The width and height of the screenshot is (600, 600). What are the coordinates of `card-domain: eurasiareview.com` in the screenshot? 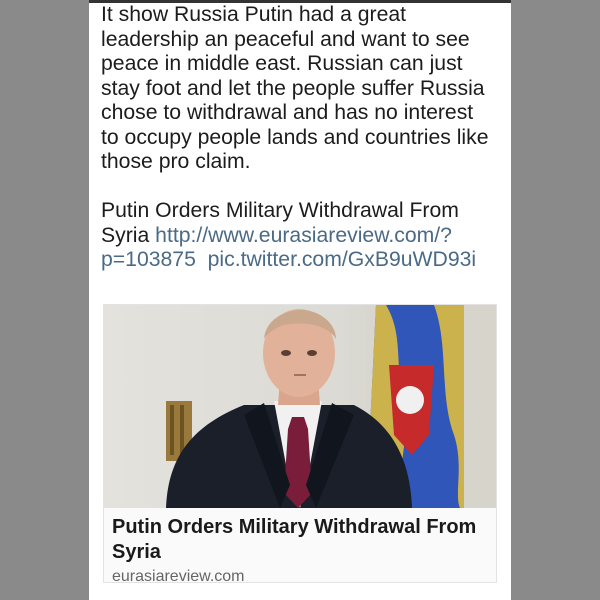 It's located at (178, 576).